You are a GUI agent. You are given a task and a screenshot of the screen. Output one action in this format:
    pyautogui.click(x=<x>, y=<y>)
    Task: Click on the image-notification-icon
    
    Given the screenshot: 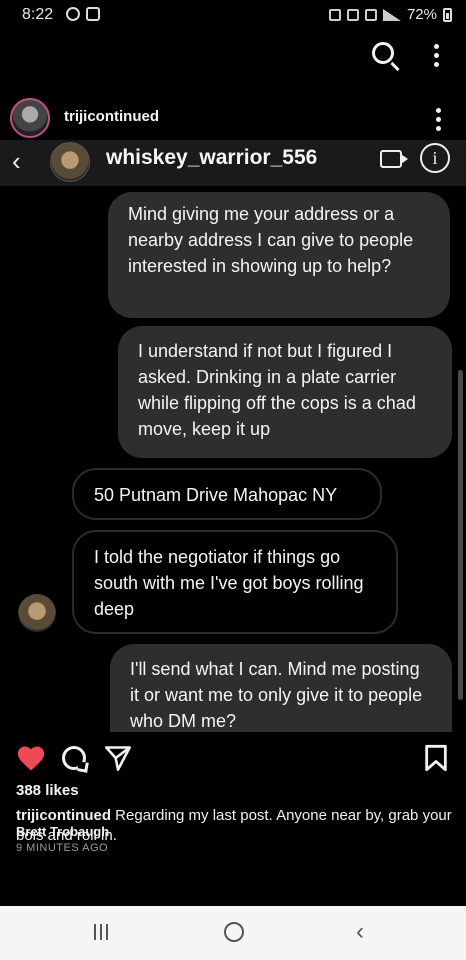 What is the action you would take?
    pyautogui.click(x=93, y=14)
    